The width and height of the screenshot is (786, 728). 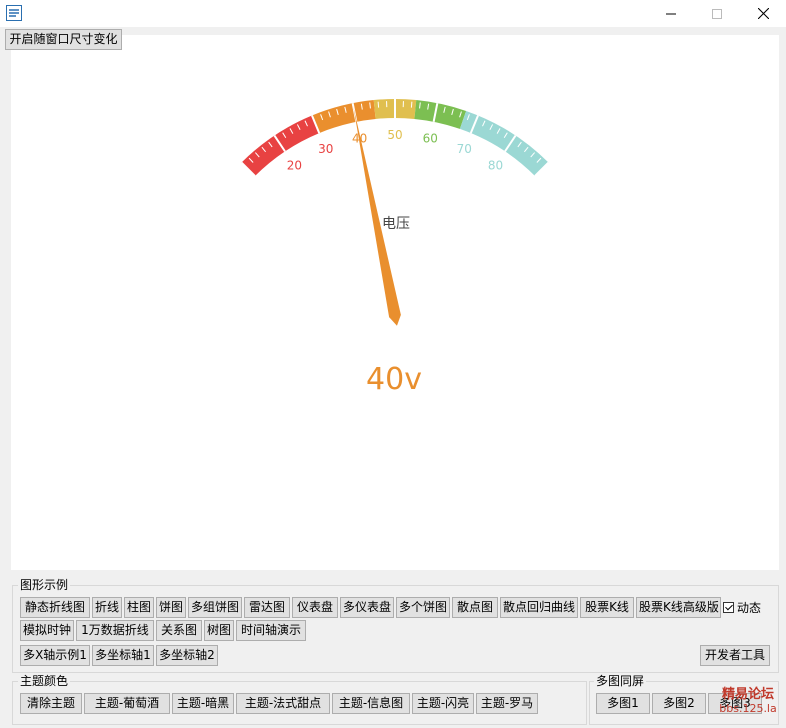 I want to click on gauge-tick-label: 60, so click(x=430, y=138).